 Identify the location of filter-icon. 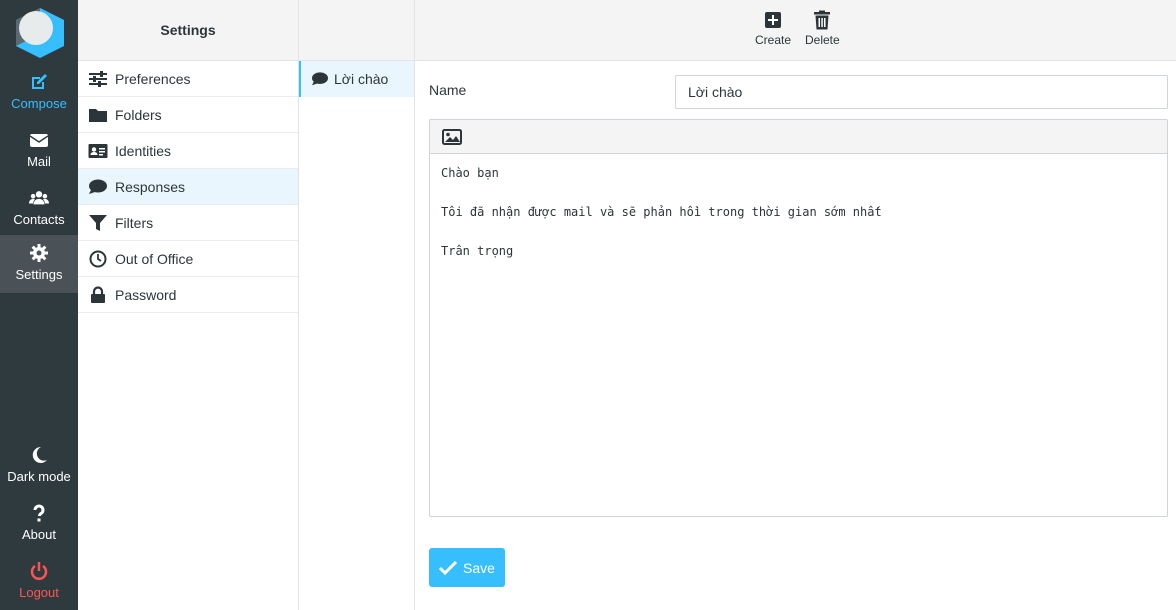
(98, 222).